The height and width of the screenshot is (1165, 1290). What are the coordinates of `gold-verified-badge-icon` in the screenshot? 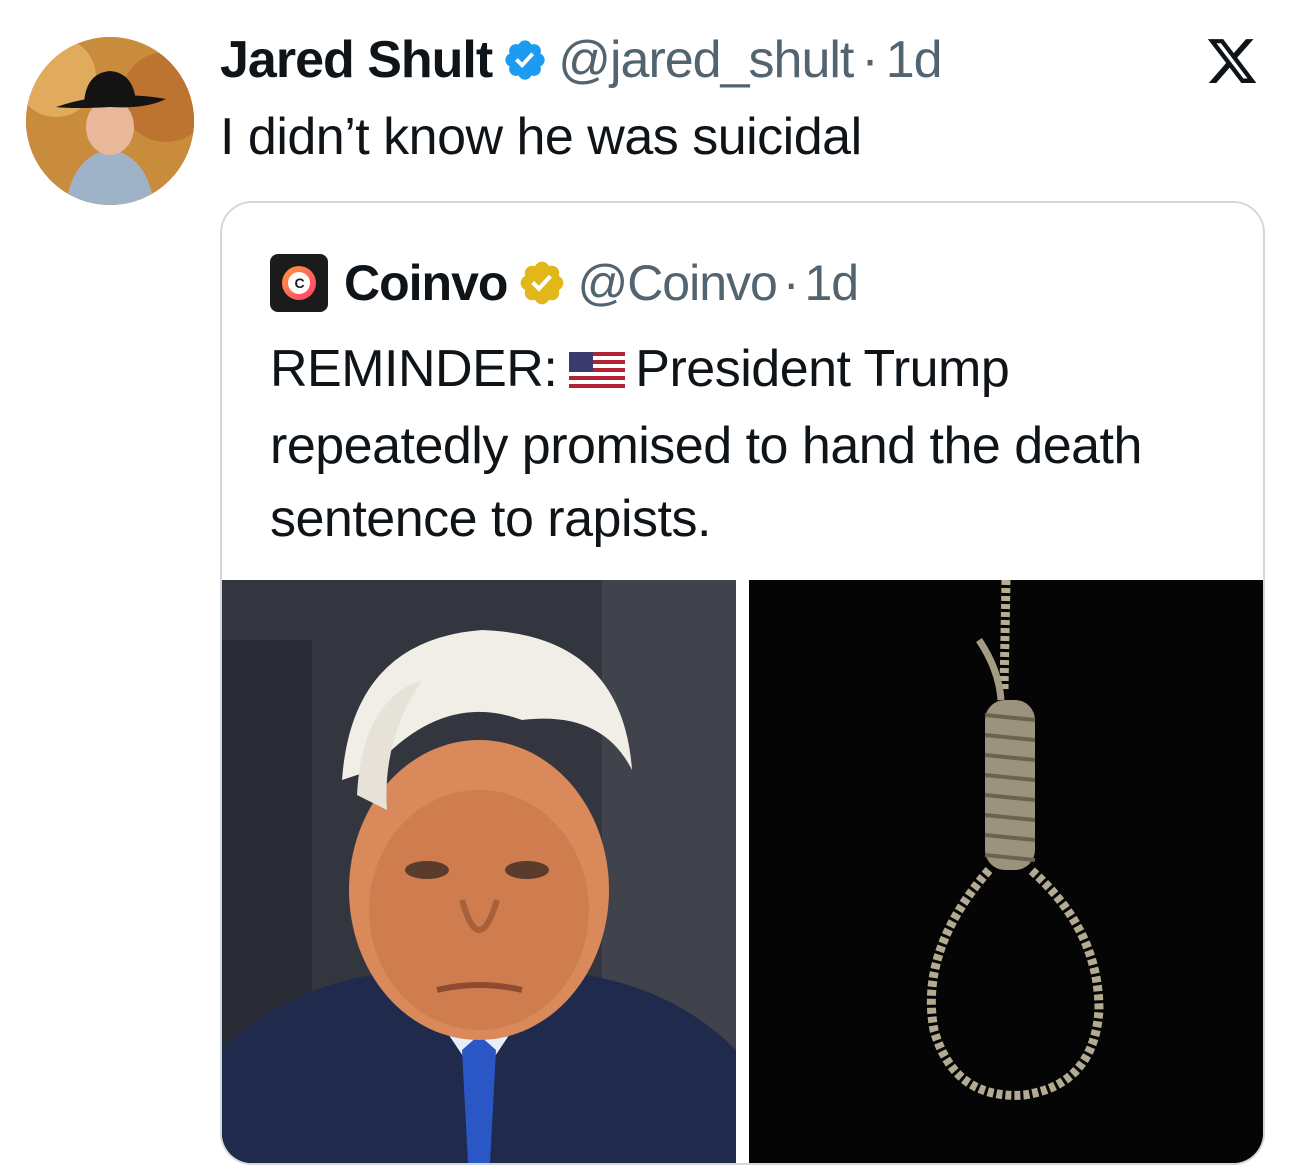 It's located at (542, 283).